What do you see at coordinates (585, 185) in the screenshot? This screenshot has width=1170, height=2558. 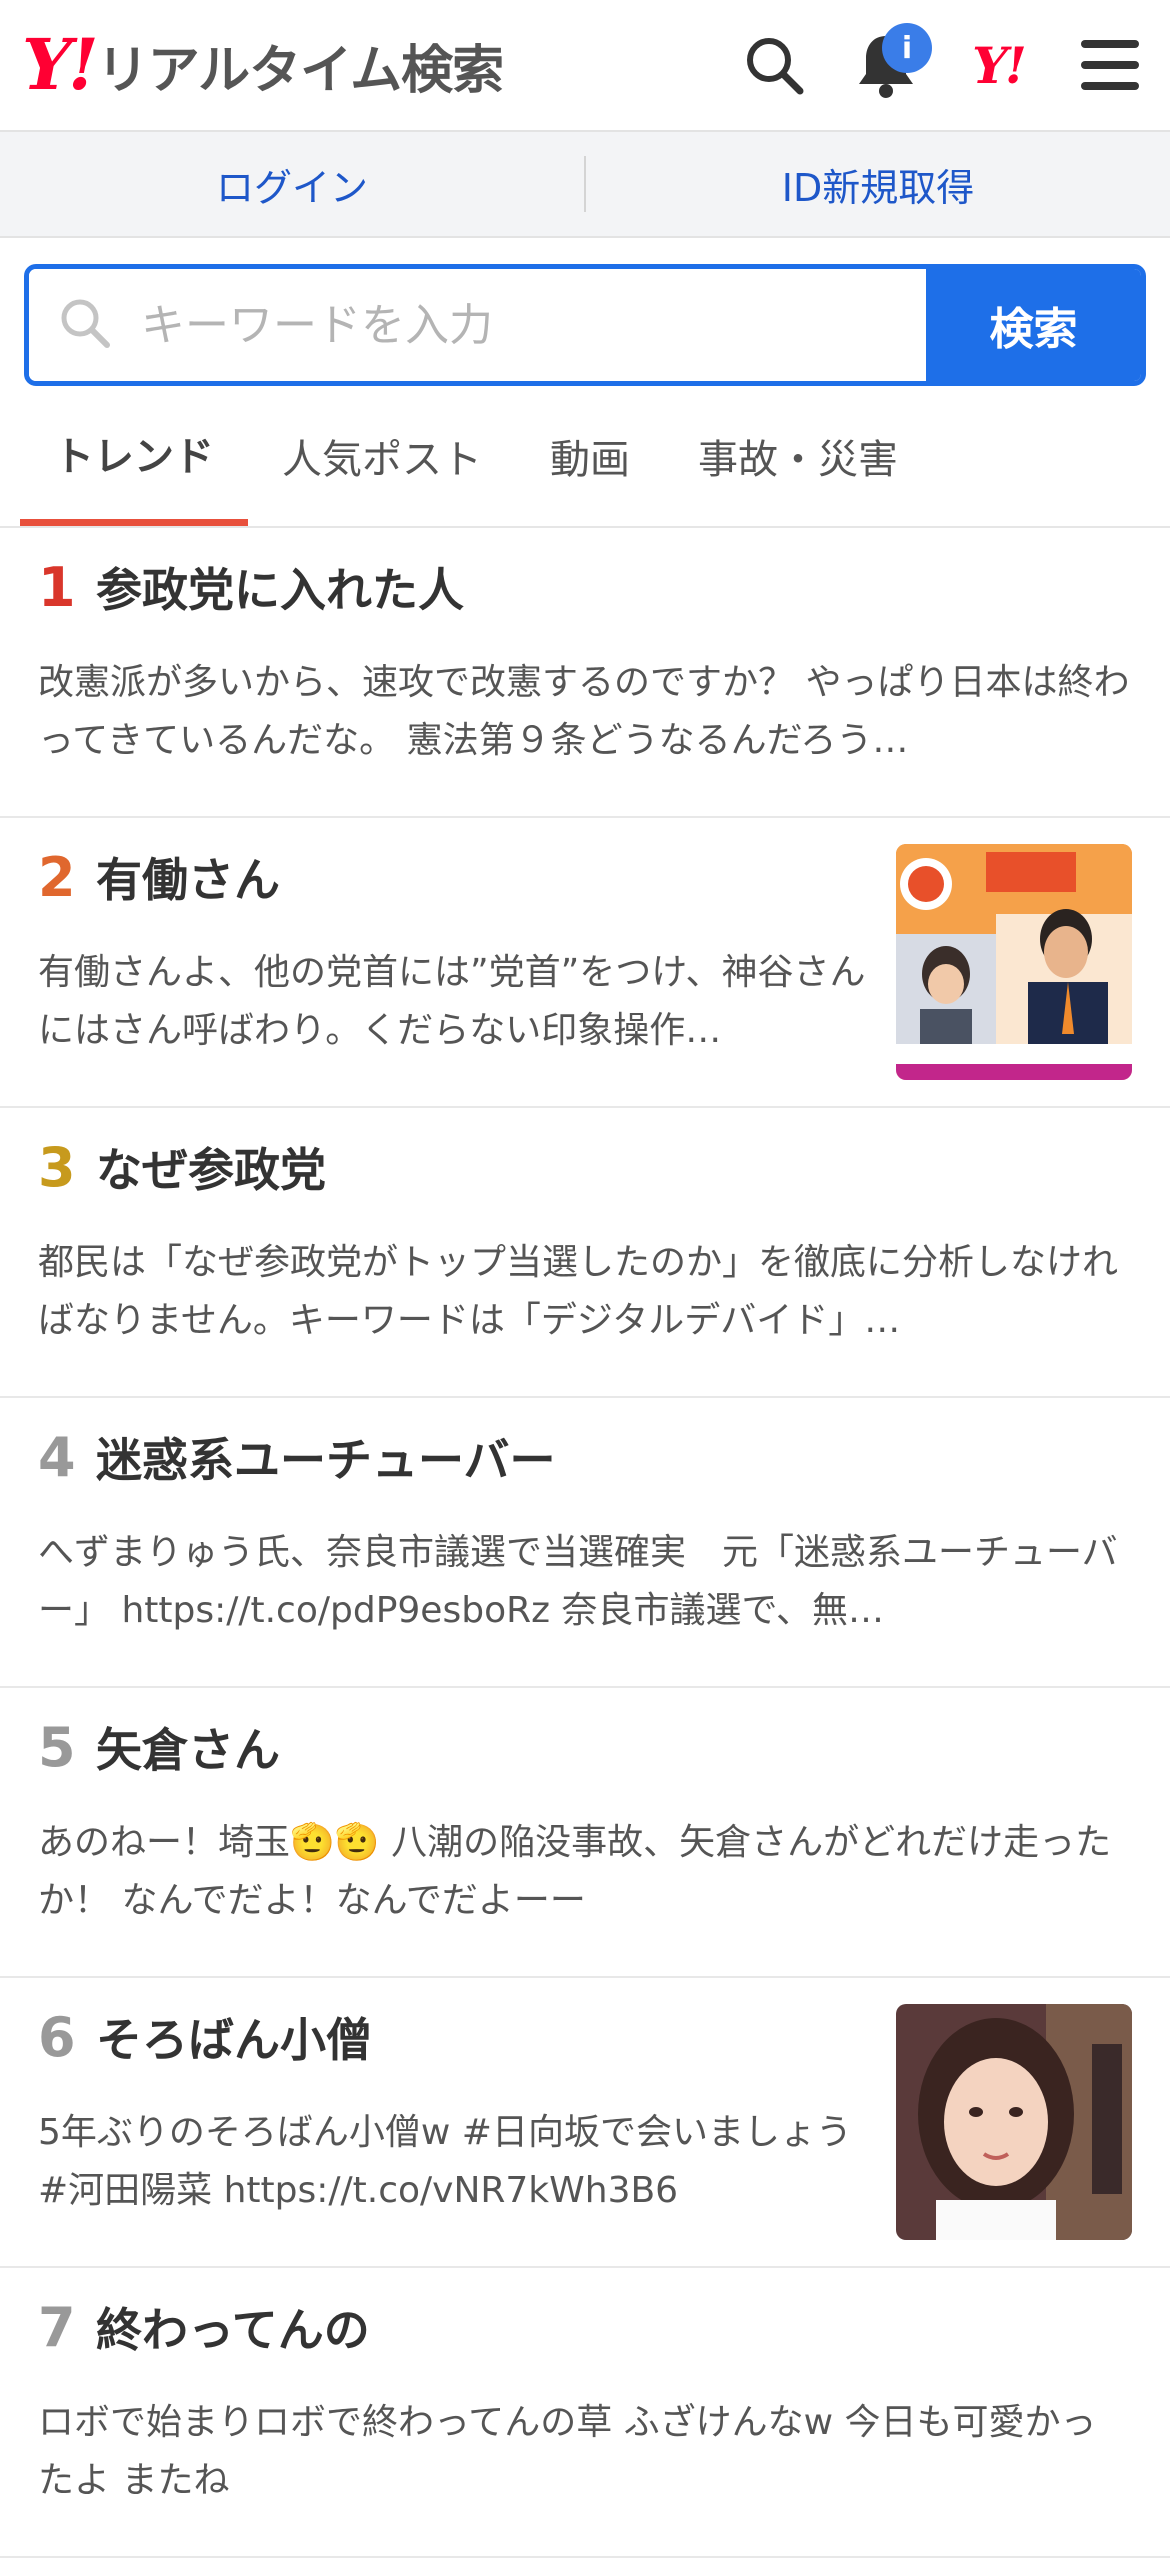 I see `account-bar: ログイン ID新規取得` at bounding box center [585, 185].